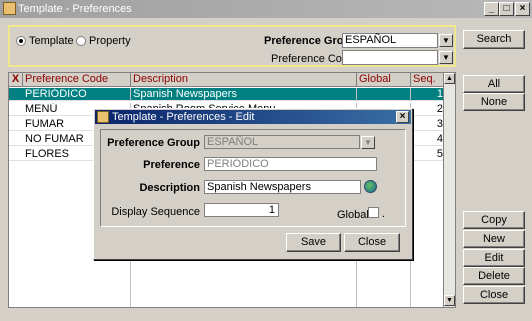 The width and height of the screenshot is (532, 321). What do you see at coordinates (494, 102) in the screenshot?
I see `none-button: None` at bounding box center [494, 102].